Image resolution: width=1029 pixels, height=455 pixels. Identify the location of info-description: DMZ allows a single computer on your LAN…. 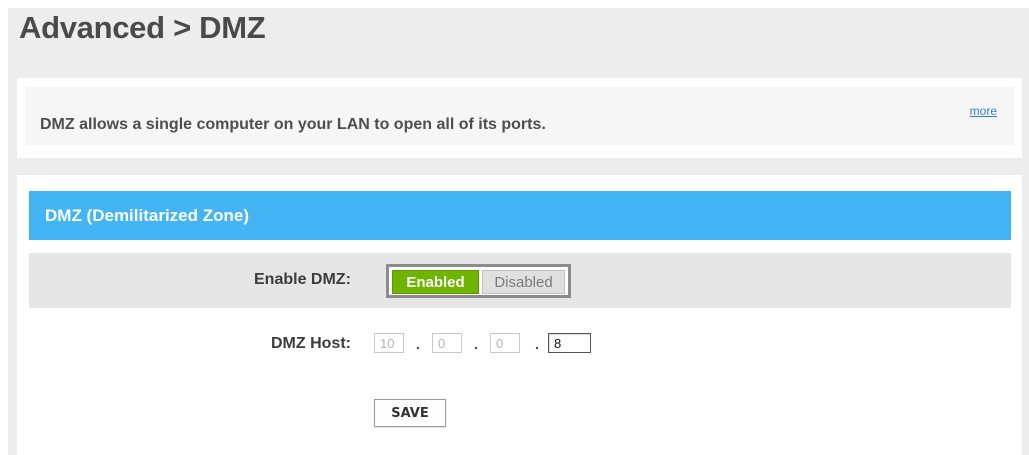
(293, 124).